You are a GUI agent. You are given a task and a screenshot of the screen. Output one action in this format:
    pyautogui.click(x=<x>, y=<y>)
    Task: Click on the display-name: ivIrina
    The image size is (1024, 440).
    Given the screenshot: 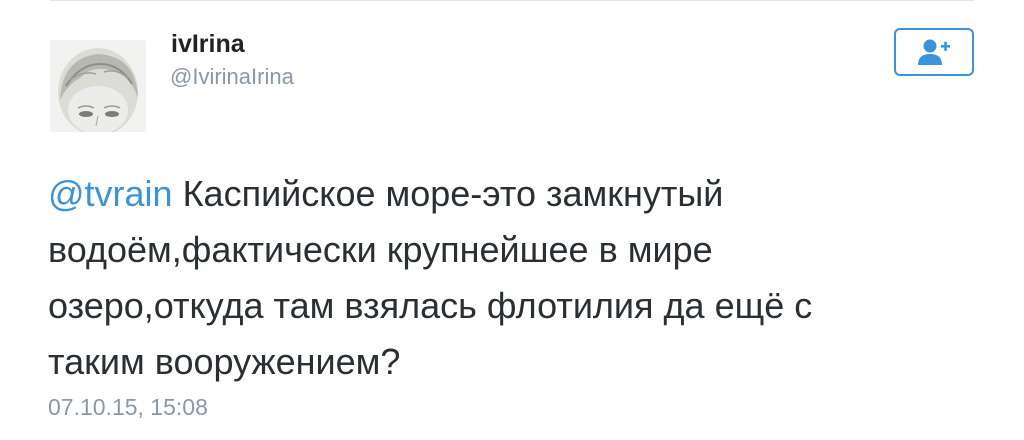 What is the action you would take?
    pyautogui.click(x=208, y=44)
    